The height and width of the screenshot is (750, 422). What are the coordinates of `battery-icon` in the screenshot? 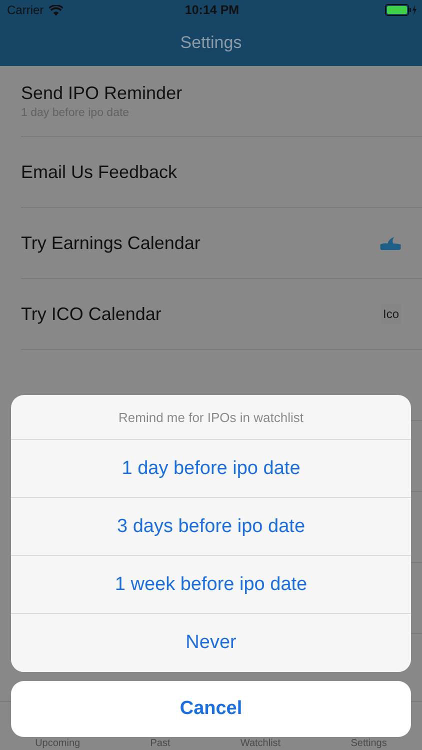 It's located at (400, 10).